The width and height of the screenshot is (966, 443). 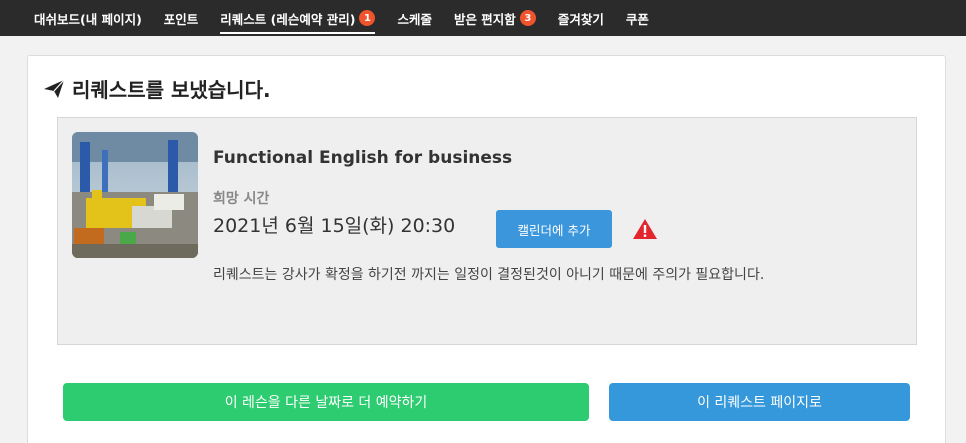 I want to click on add-to-calendar-button: 캘린더에 추가, so click(x=554, y=229).